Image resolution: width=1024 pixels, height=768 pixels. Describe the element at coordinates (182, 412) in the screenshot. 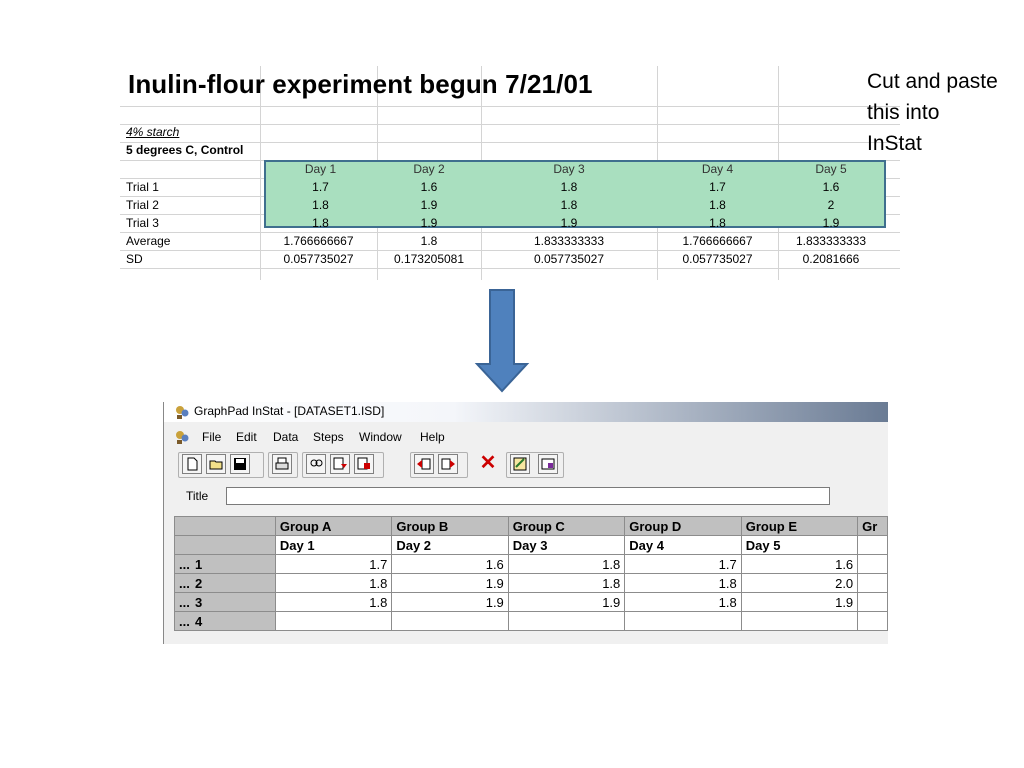

I see `graphpad-app-icon` at that location.